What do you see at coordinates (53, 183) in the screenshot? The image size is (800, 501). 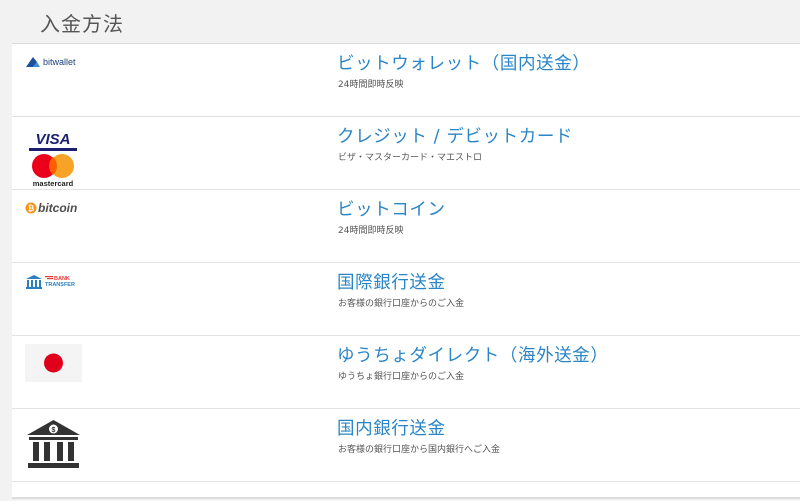 I see `svg-text: mastercard` at bounding box center [53, 183].